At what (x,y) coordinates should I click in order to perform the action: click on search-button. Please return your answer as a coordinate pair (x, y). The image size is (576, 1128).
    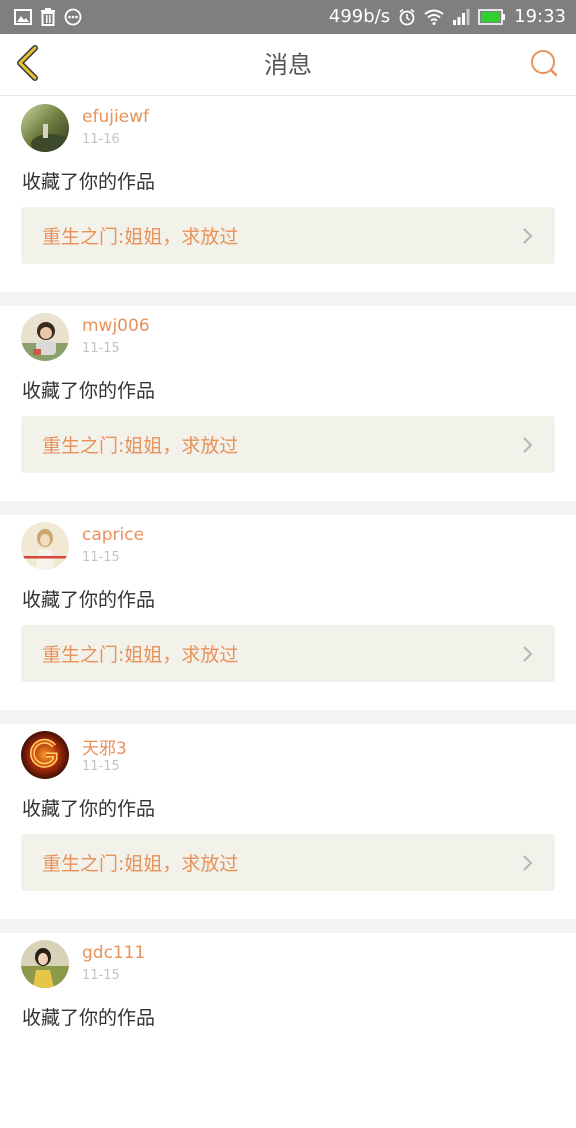
    Looking at the image, I should click on (544, 65).